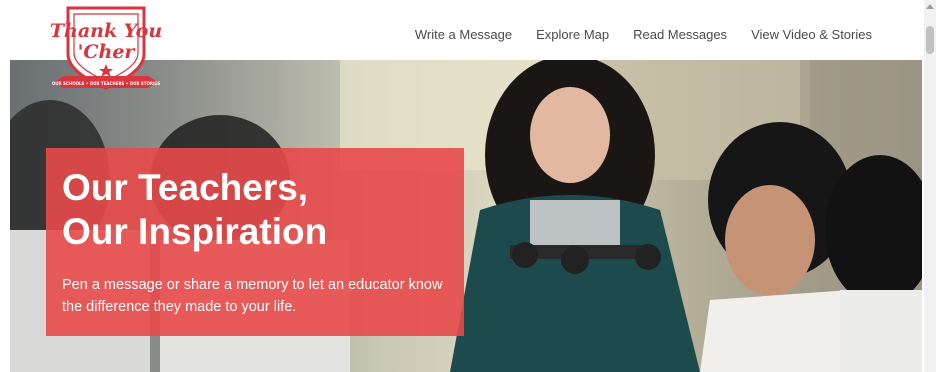 Image resolution: width=936 pixels, height=372 pixels. What do you see at coordinates (930, 40) in the screenshot?
I see `scrollbar-thumb` at bounding box center [930, 40].